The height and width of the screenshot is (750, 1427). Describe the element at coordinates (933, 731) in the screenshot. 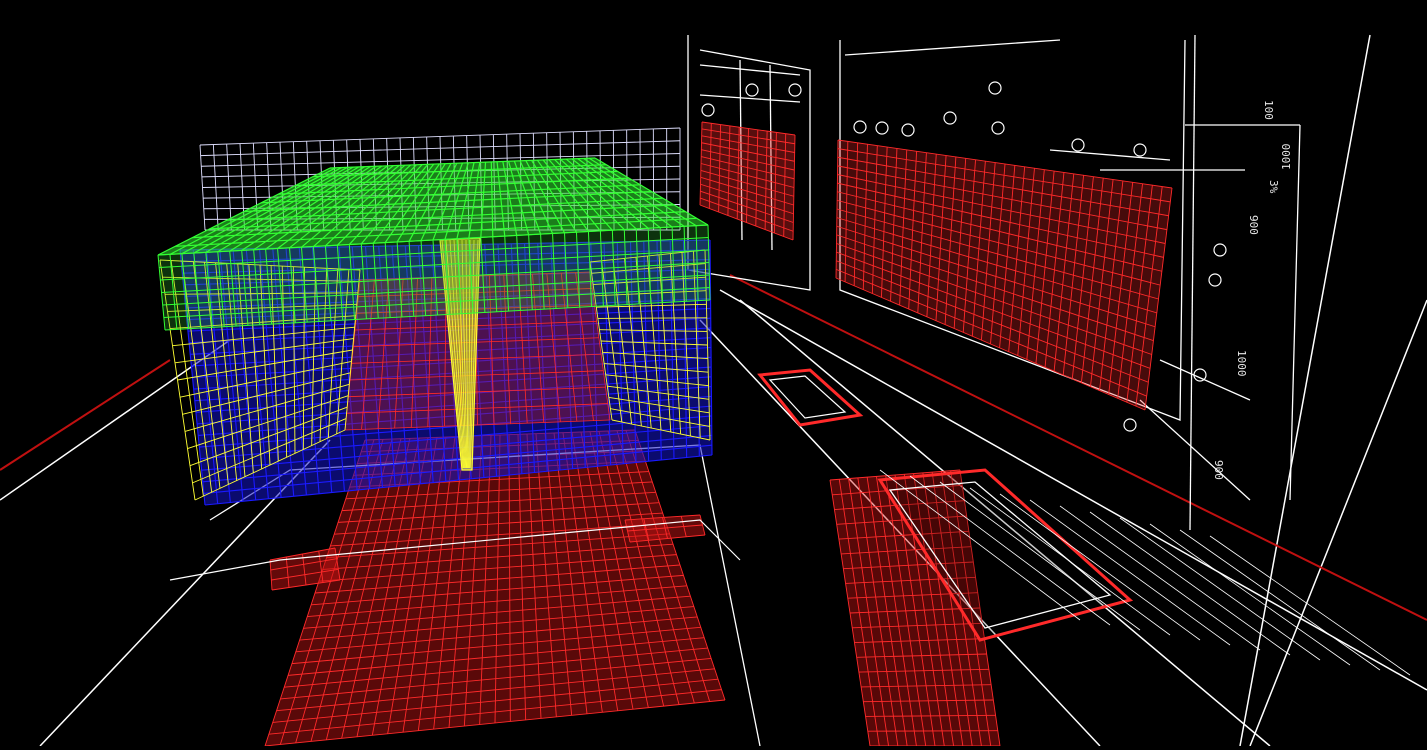

I see `pit-rebar-bar` at that location.